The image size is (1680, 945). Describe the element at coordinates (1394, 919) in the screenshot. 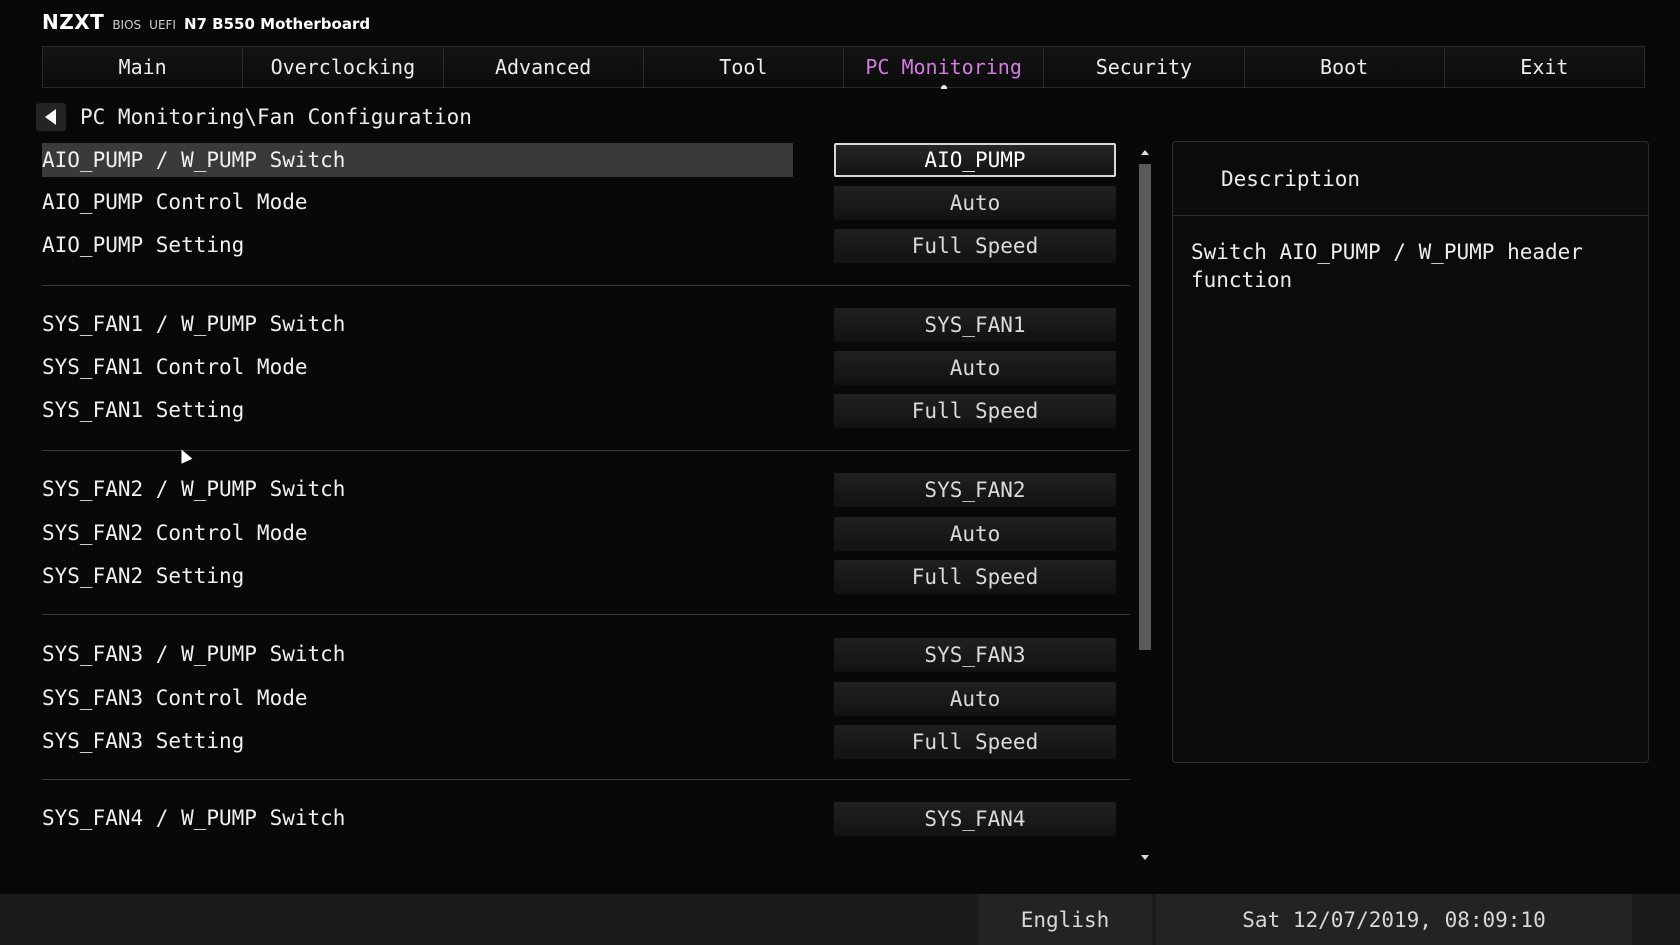

I see `date-time: Sat 12/07/2019, 08:09:10` at that location.